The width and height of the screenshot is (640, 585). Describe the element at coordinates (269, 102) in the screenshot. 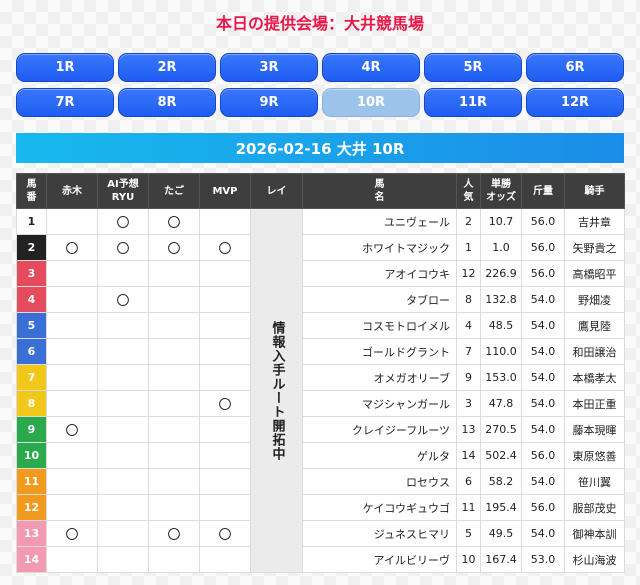

I see `race-button-9r: 9R` at that location.